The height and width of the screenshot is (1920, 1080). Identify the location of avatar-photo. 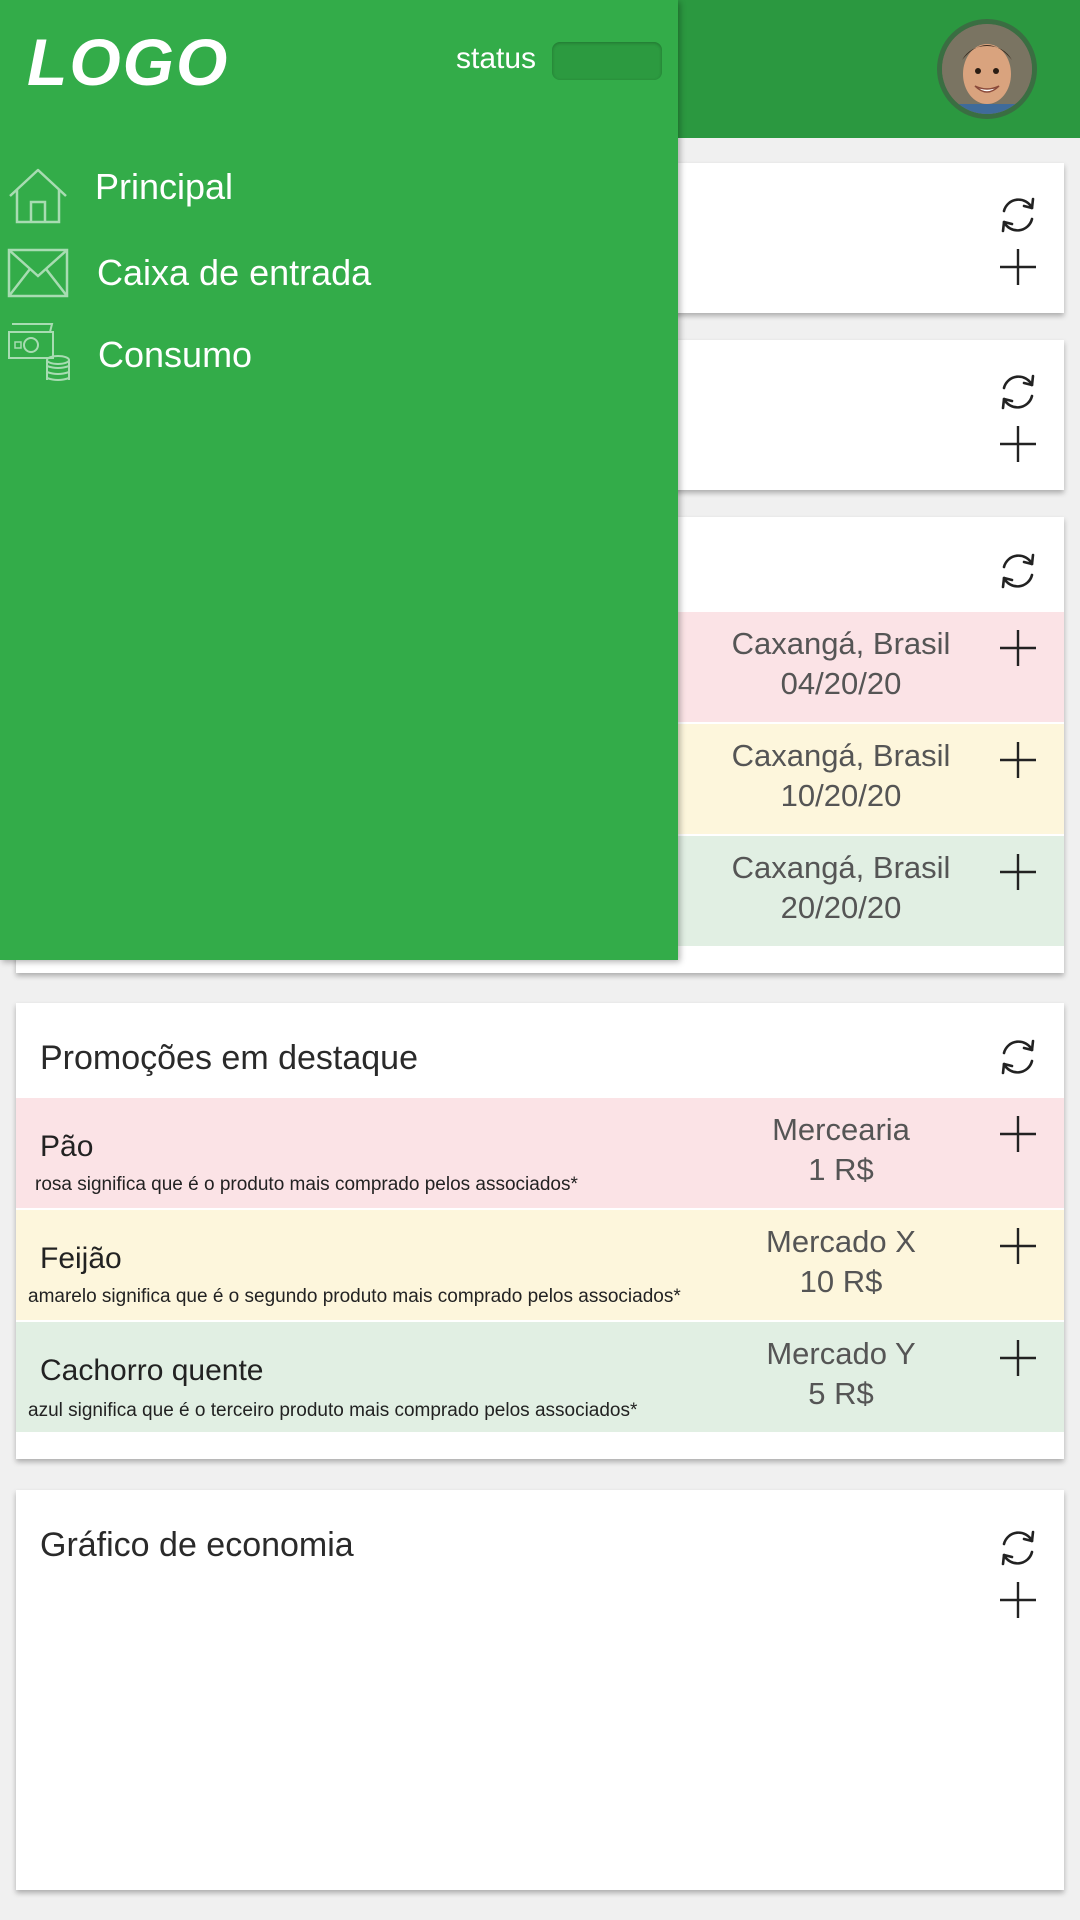
(987, 69).